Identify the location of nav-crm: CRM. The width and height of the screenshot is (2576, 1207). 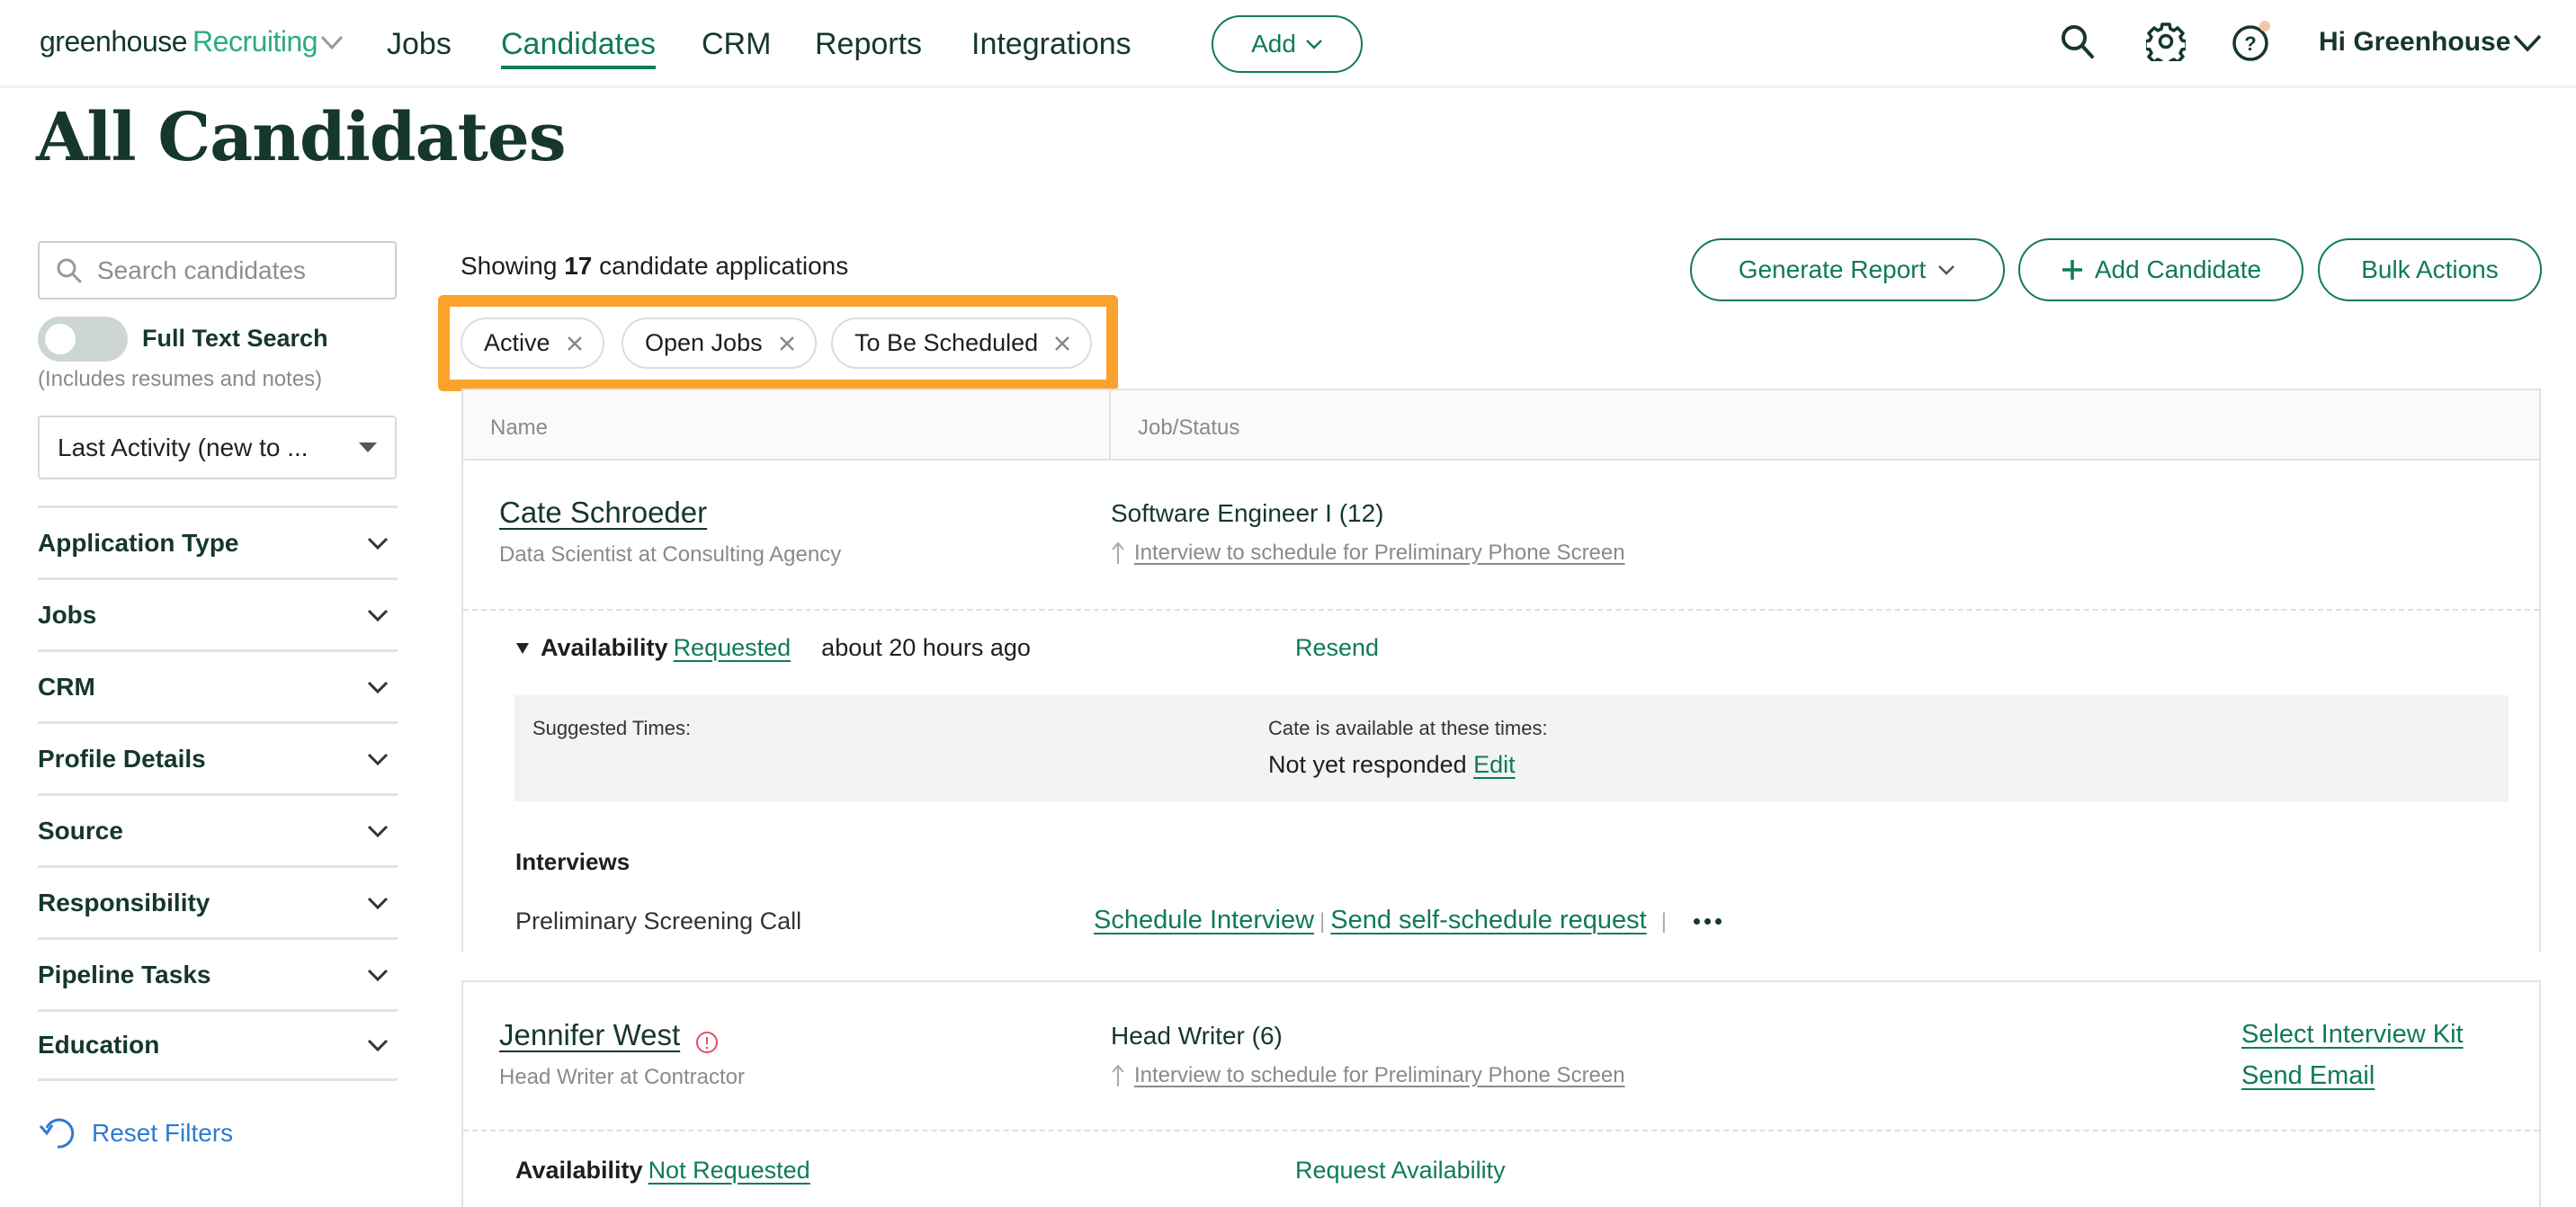
(736, 44).